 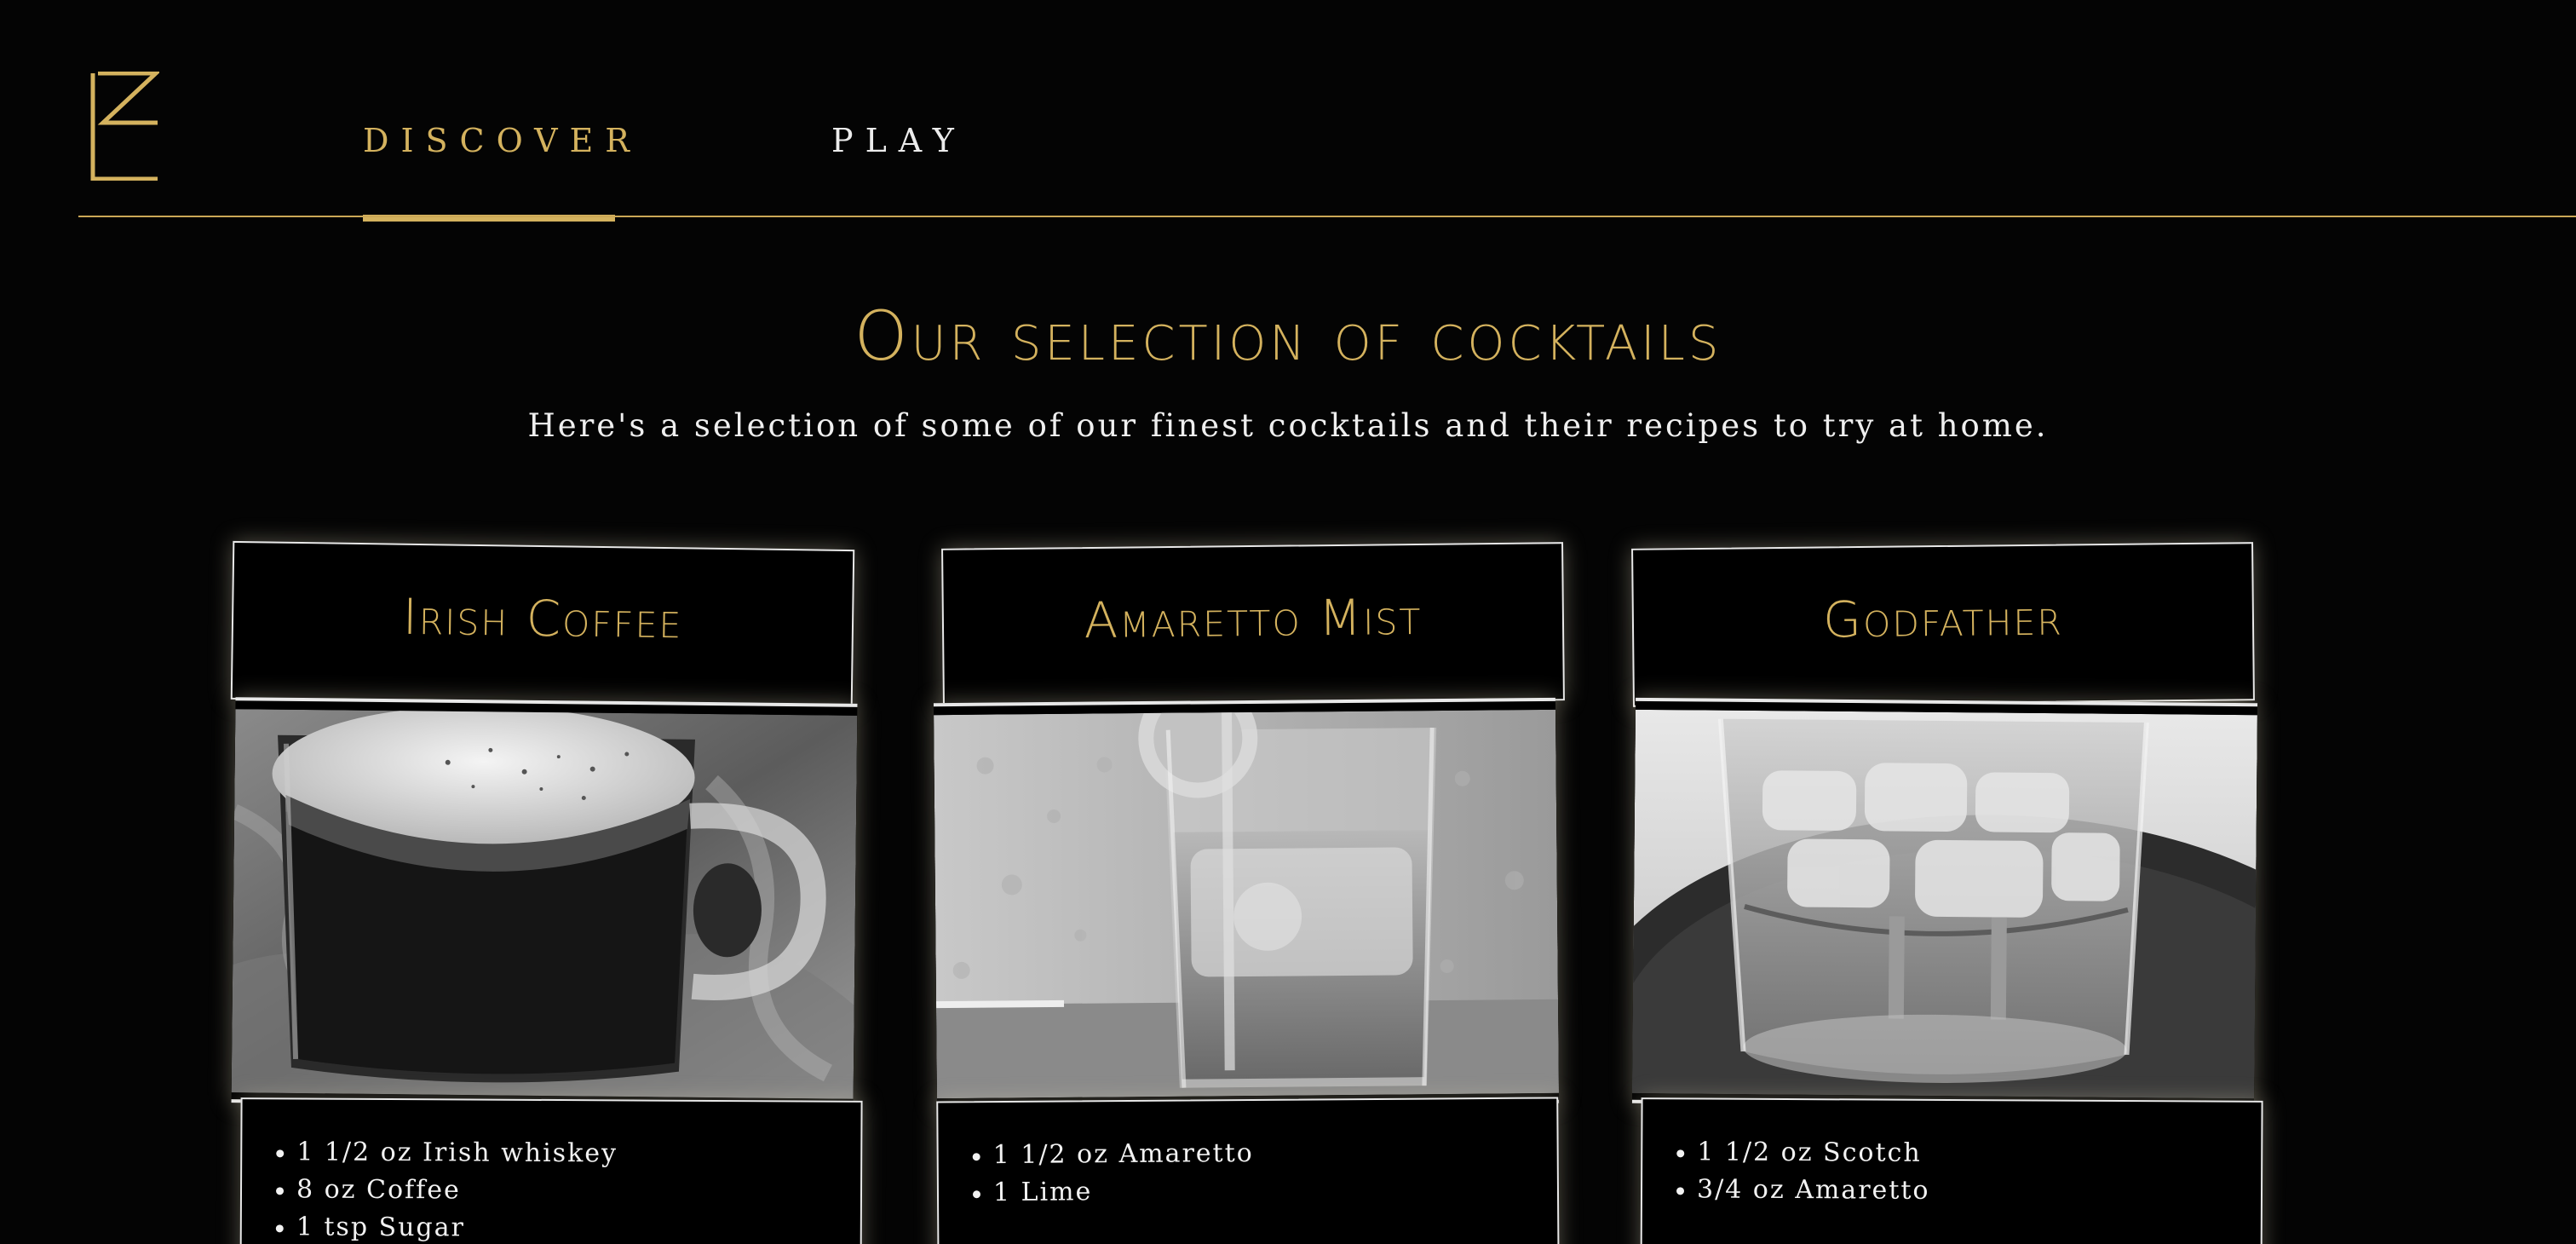 What do you see at coordinates (124, 126) in the screenshot?
I see `logo-icon` at bounding box center [124, 126].